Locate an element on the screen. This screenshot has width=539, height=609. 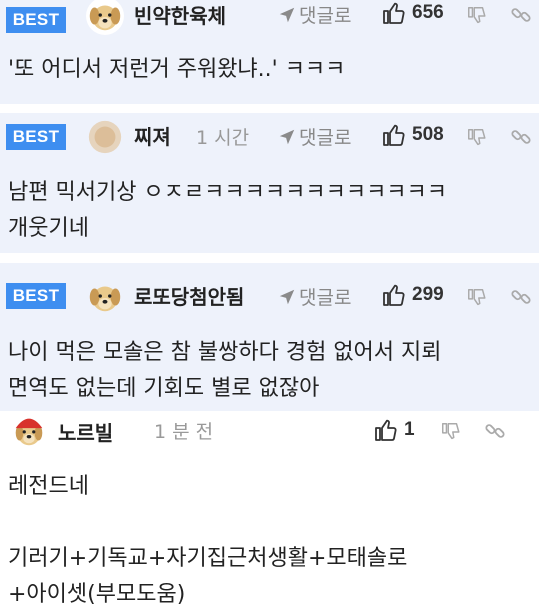
comment-text: '또 어디서 저런거 주워왔냐..' ㅋㅋㅋ is located at coordinates (177, 69).